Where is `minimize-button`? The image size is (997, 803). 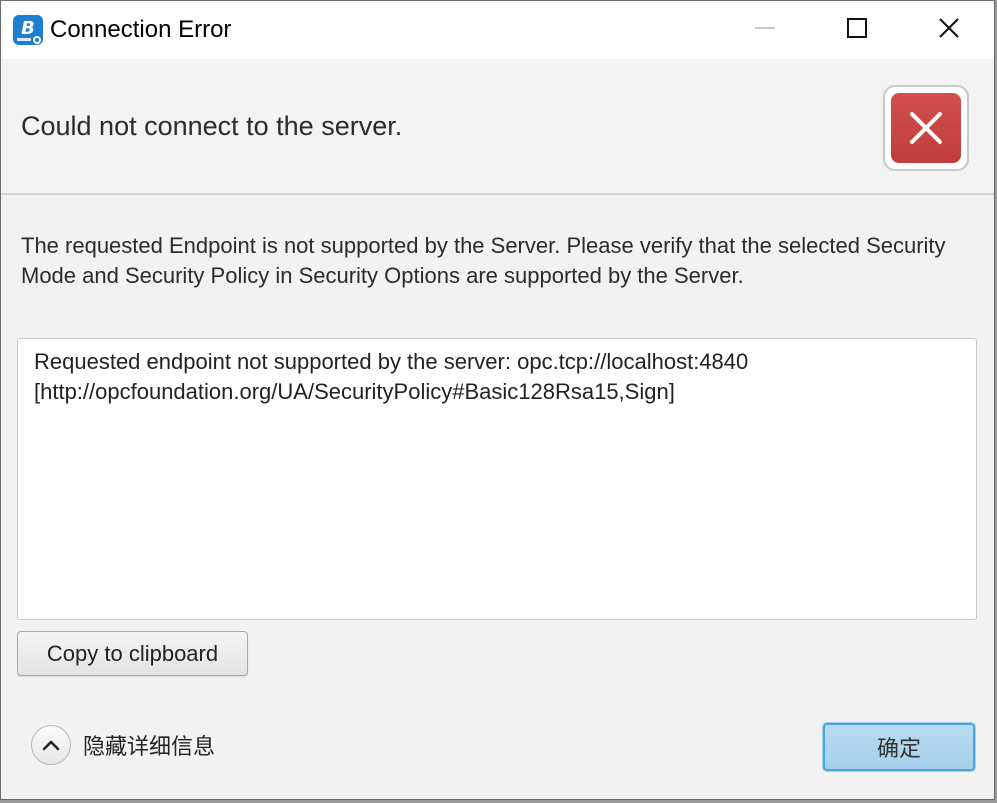
minimize-button is located at coordinates (765, 30).